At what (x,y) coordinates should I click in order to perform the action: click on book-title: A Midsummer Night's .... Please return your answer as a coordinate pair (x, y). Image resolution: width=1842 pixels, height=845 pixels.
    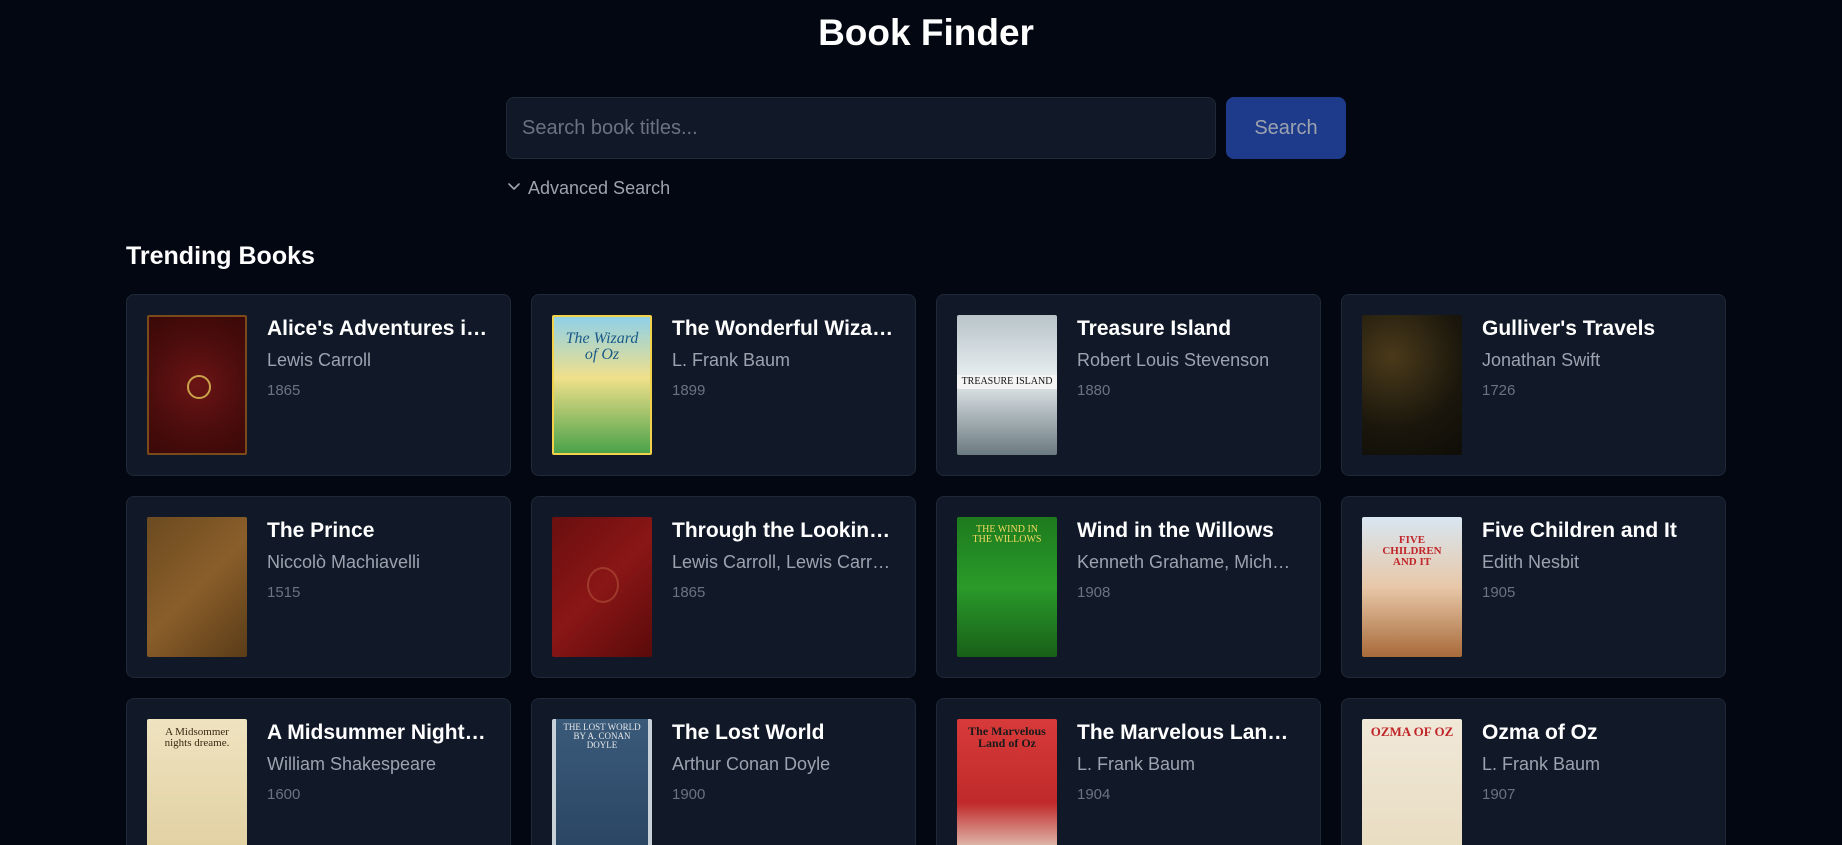
    Looking at the image, I should click on (378, 732).